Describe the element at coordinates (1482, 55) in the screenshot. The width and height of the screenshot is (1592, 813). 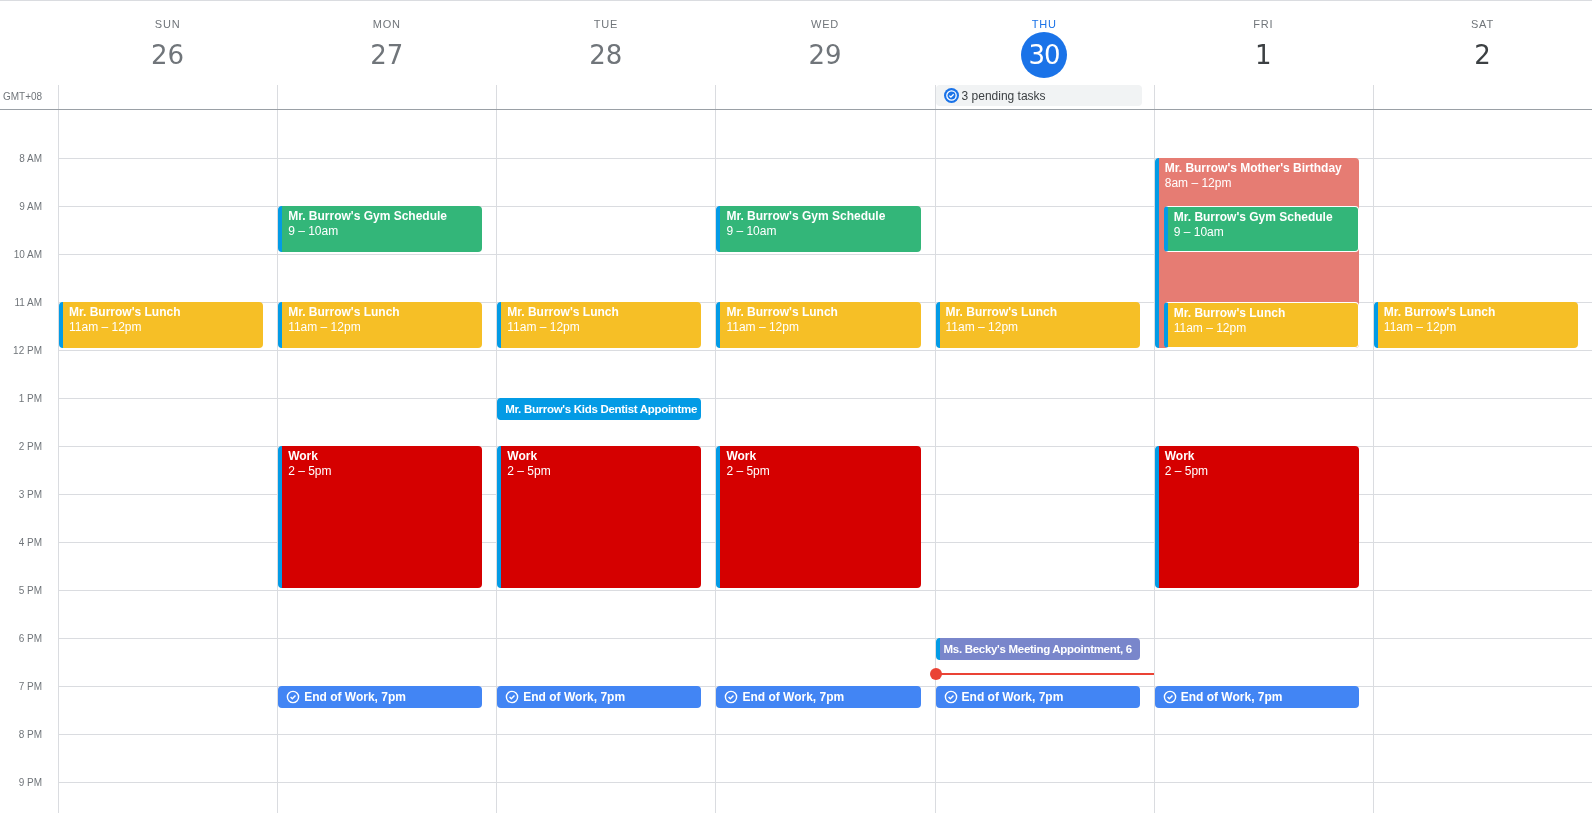
I see `date-number: 2` at that location.